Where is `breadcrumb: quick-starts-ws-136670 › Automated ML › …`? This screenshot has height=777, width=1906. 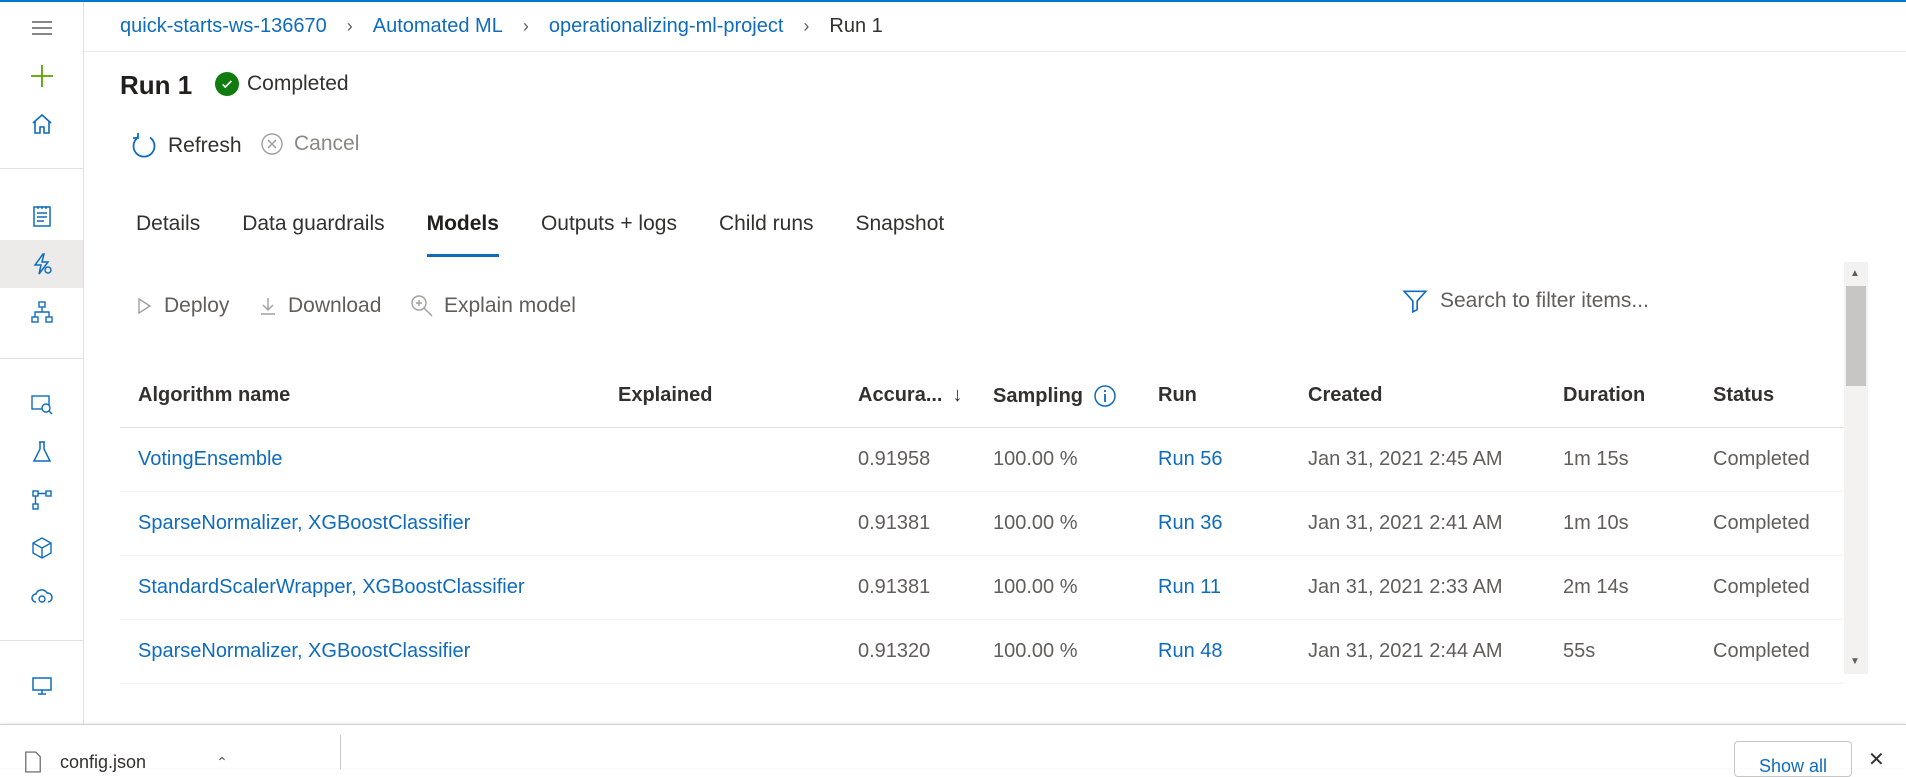
breadcrumb: quick-starts-ws-136670 › Automated ML › … is located at coordinates (501, 26).